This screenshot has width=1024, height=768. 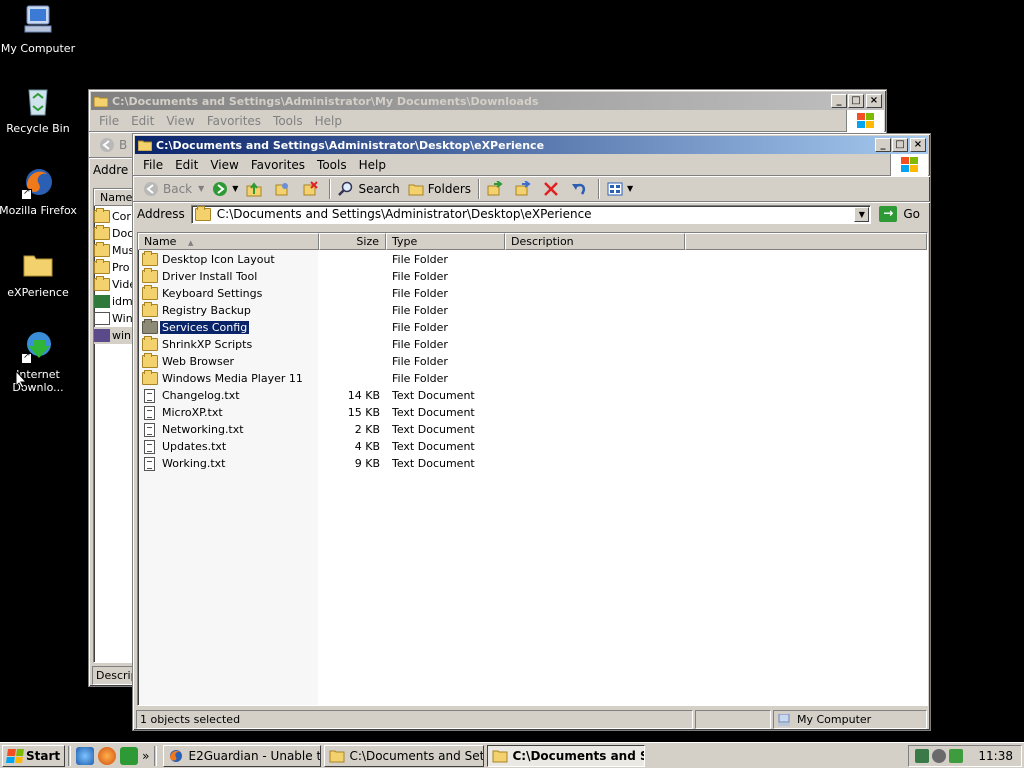 I want to click on column-description-header: Description, so click(x=595, y=241).